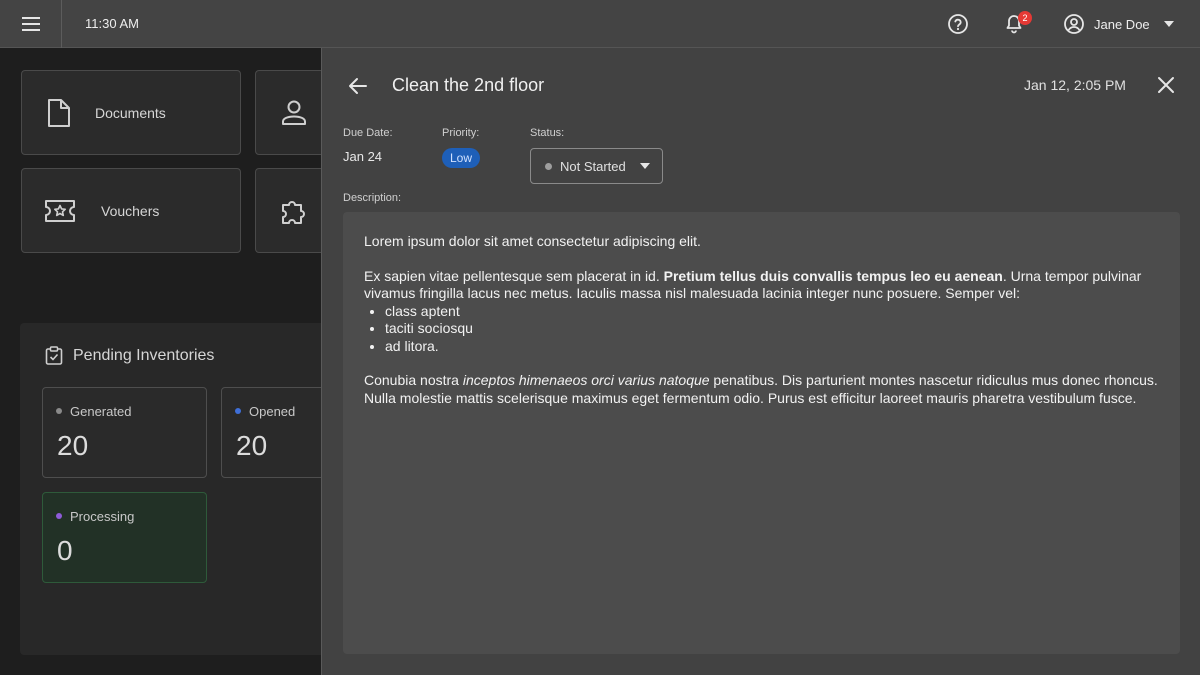  Describe the element at coordinates (772, 347) in the screenshot. I see `list-item: ad litora.` at that location.